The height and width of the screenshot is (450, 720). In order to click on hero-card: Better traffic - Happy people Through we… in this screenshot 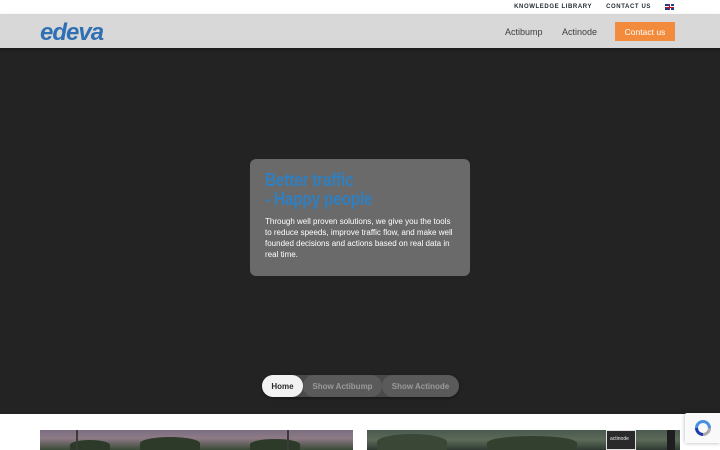, I will do `click(360, 217)`.